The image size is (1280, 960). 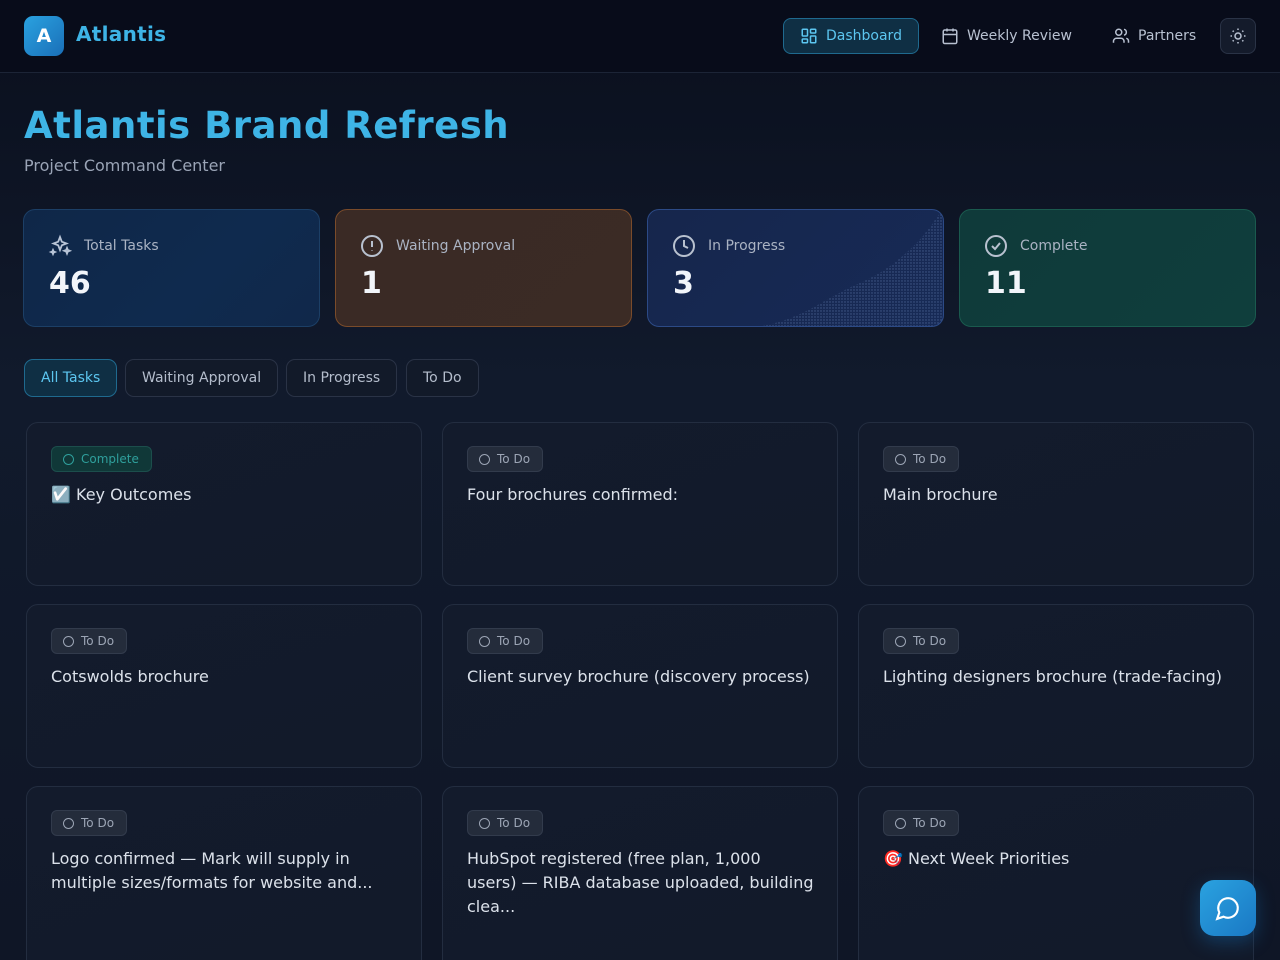 What do you see at coordinates (809, 36) in the screenshot?
I see `grid-icon` at bounding box center [809, 36].